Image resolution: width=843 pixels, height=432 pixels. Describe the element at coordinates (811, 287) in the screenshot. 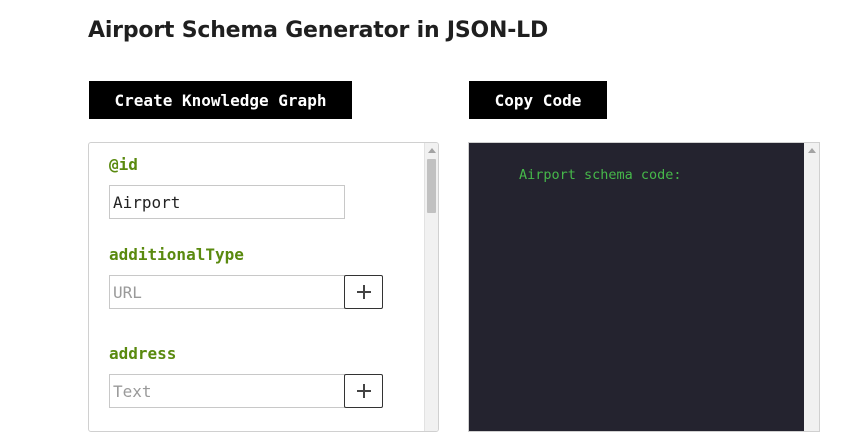

I see `code-scrollbar` at that location.